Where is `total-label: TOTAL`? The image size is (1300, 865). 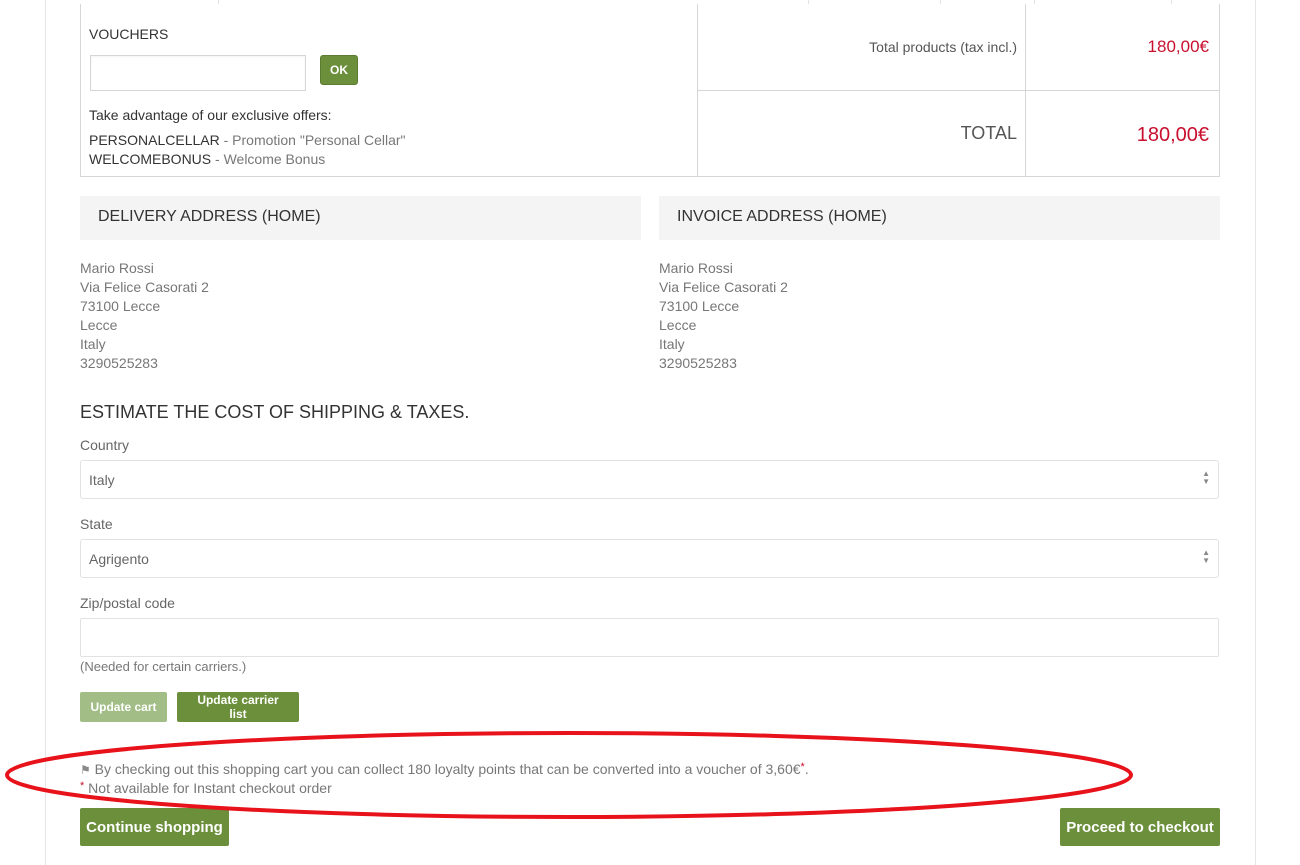
total-label: TOTAL is located at coordinates (988, 133).